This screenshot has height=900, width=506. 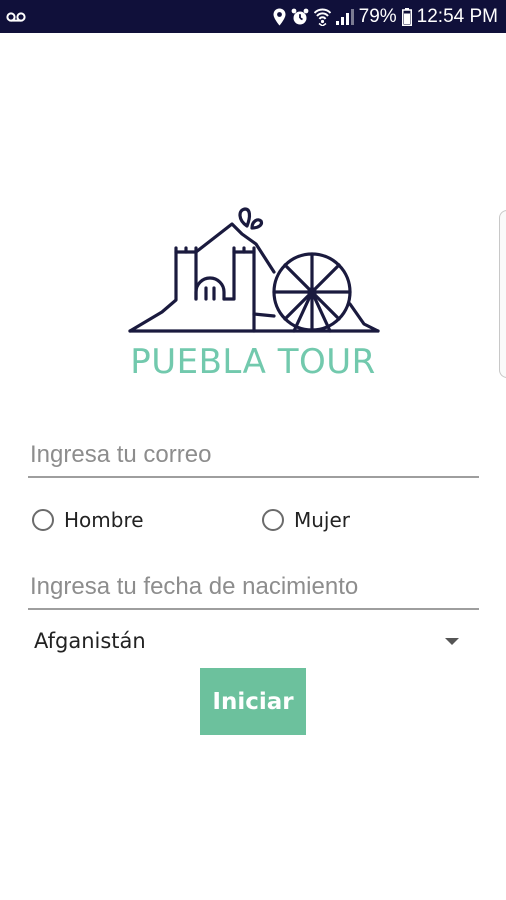 What do you see at coordinates (254, 270) in the screenshot?
I see `puebla-tour-logo` at bounding box center [254, 270].